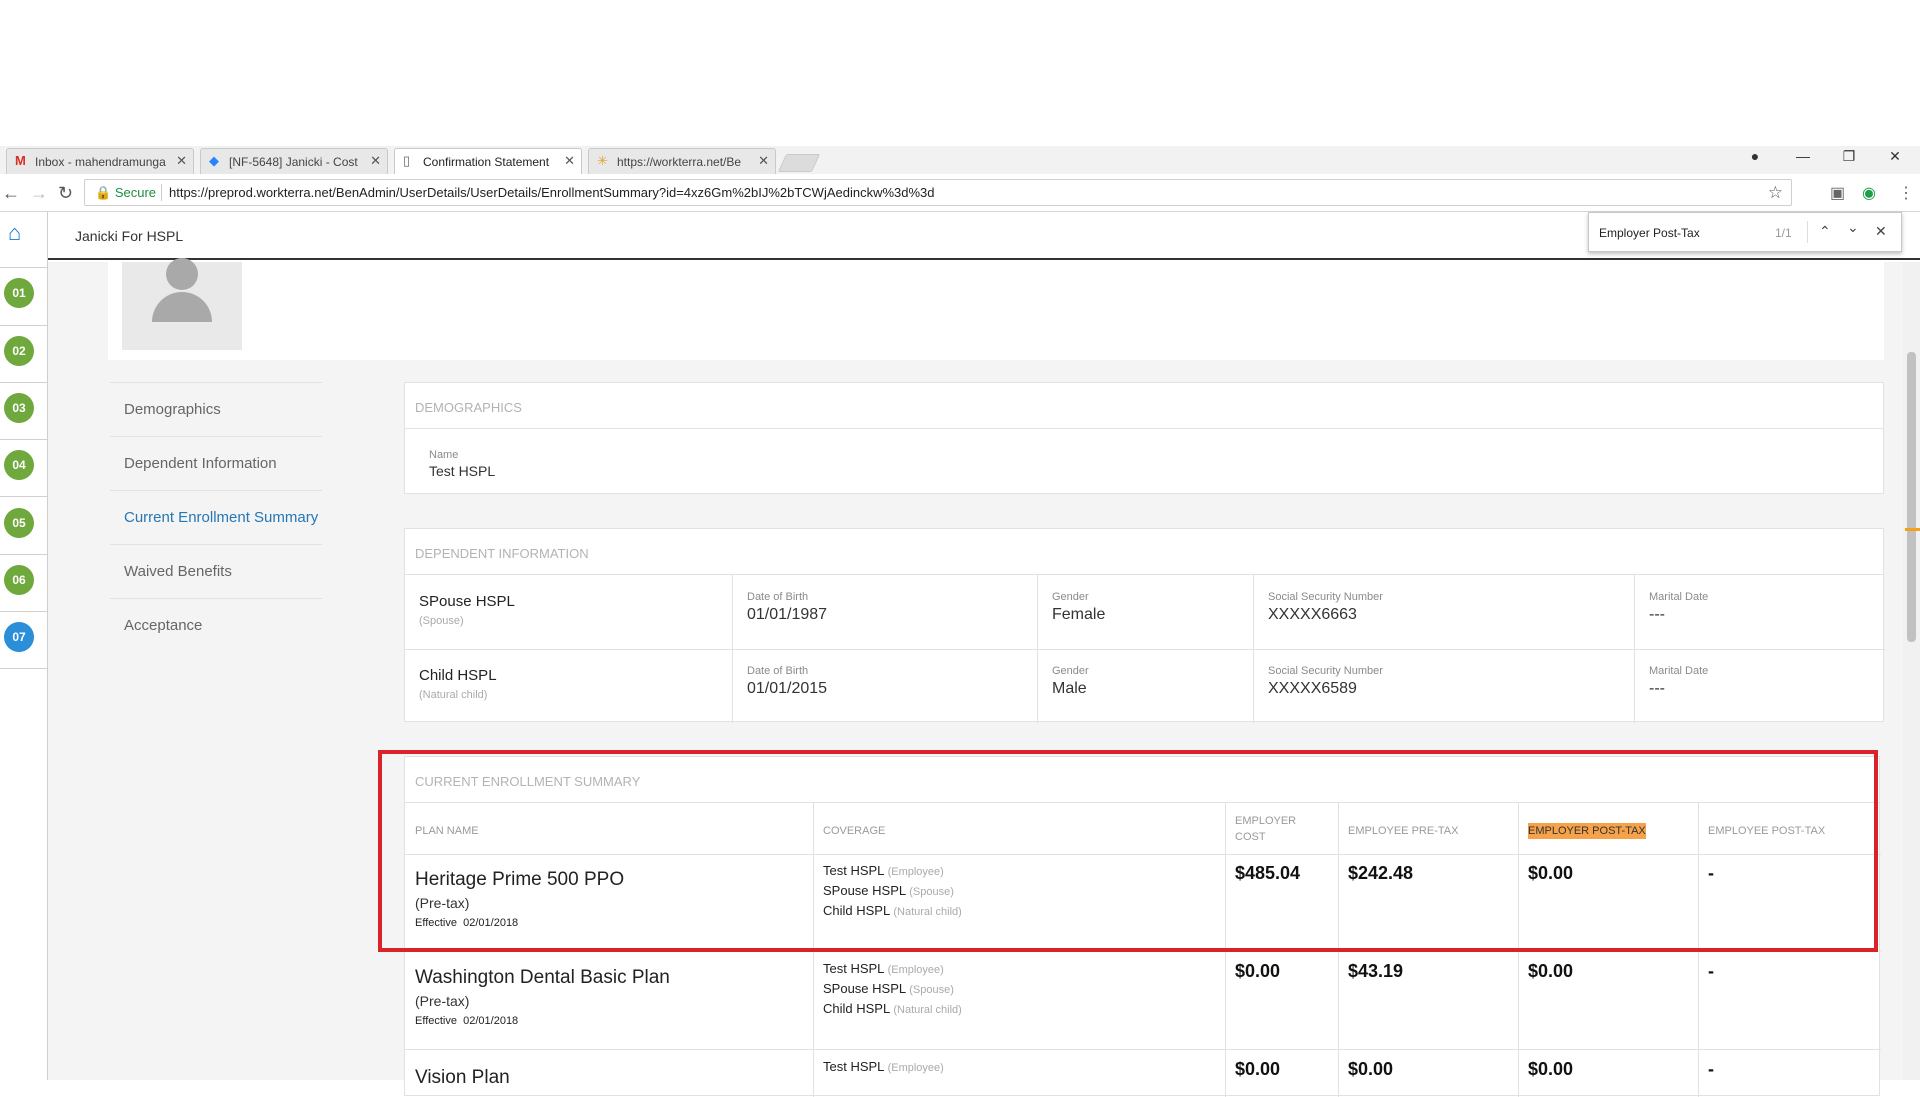 The image size is (1920, 1097). I want to click on gmail-icon: M, so click(20, 160).